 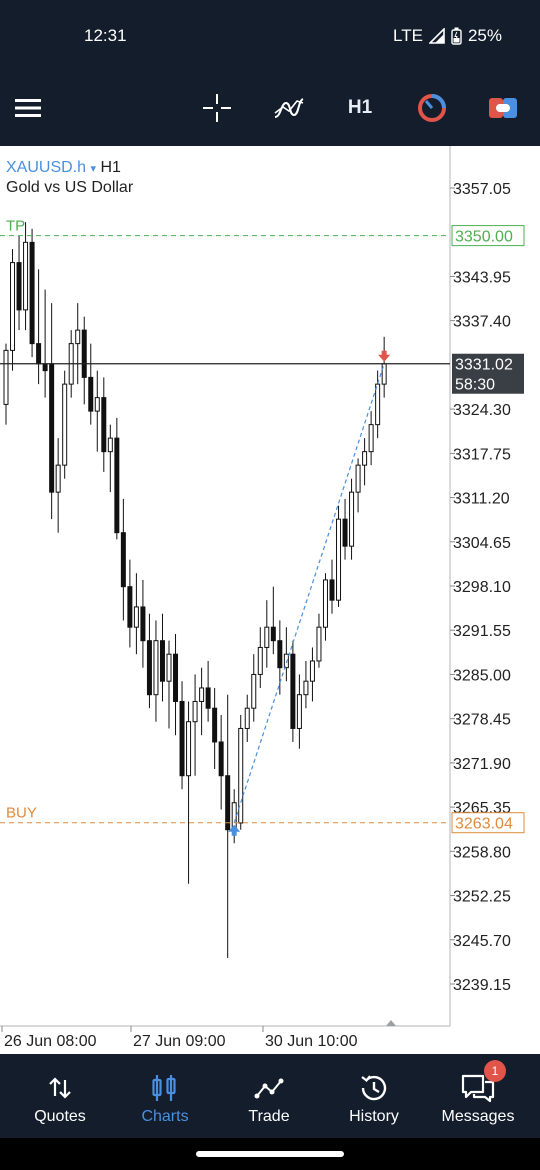 What do you see at coordinates (374, 1088) in the screenshot?
I see `history-clock-icon` at bounding box center [374, 1088].